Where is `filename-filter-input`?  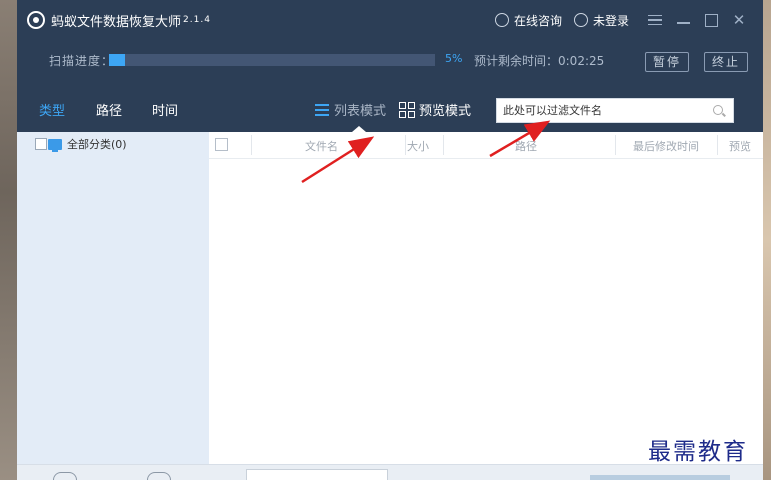
filename-filter-input is located at coordinates (600, 110).